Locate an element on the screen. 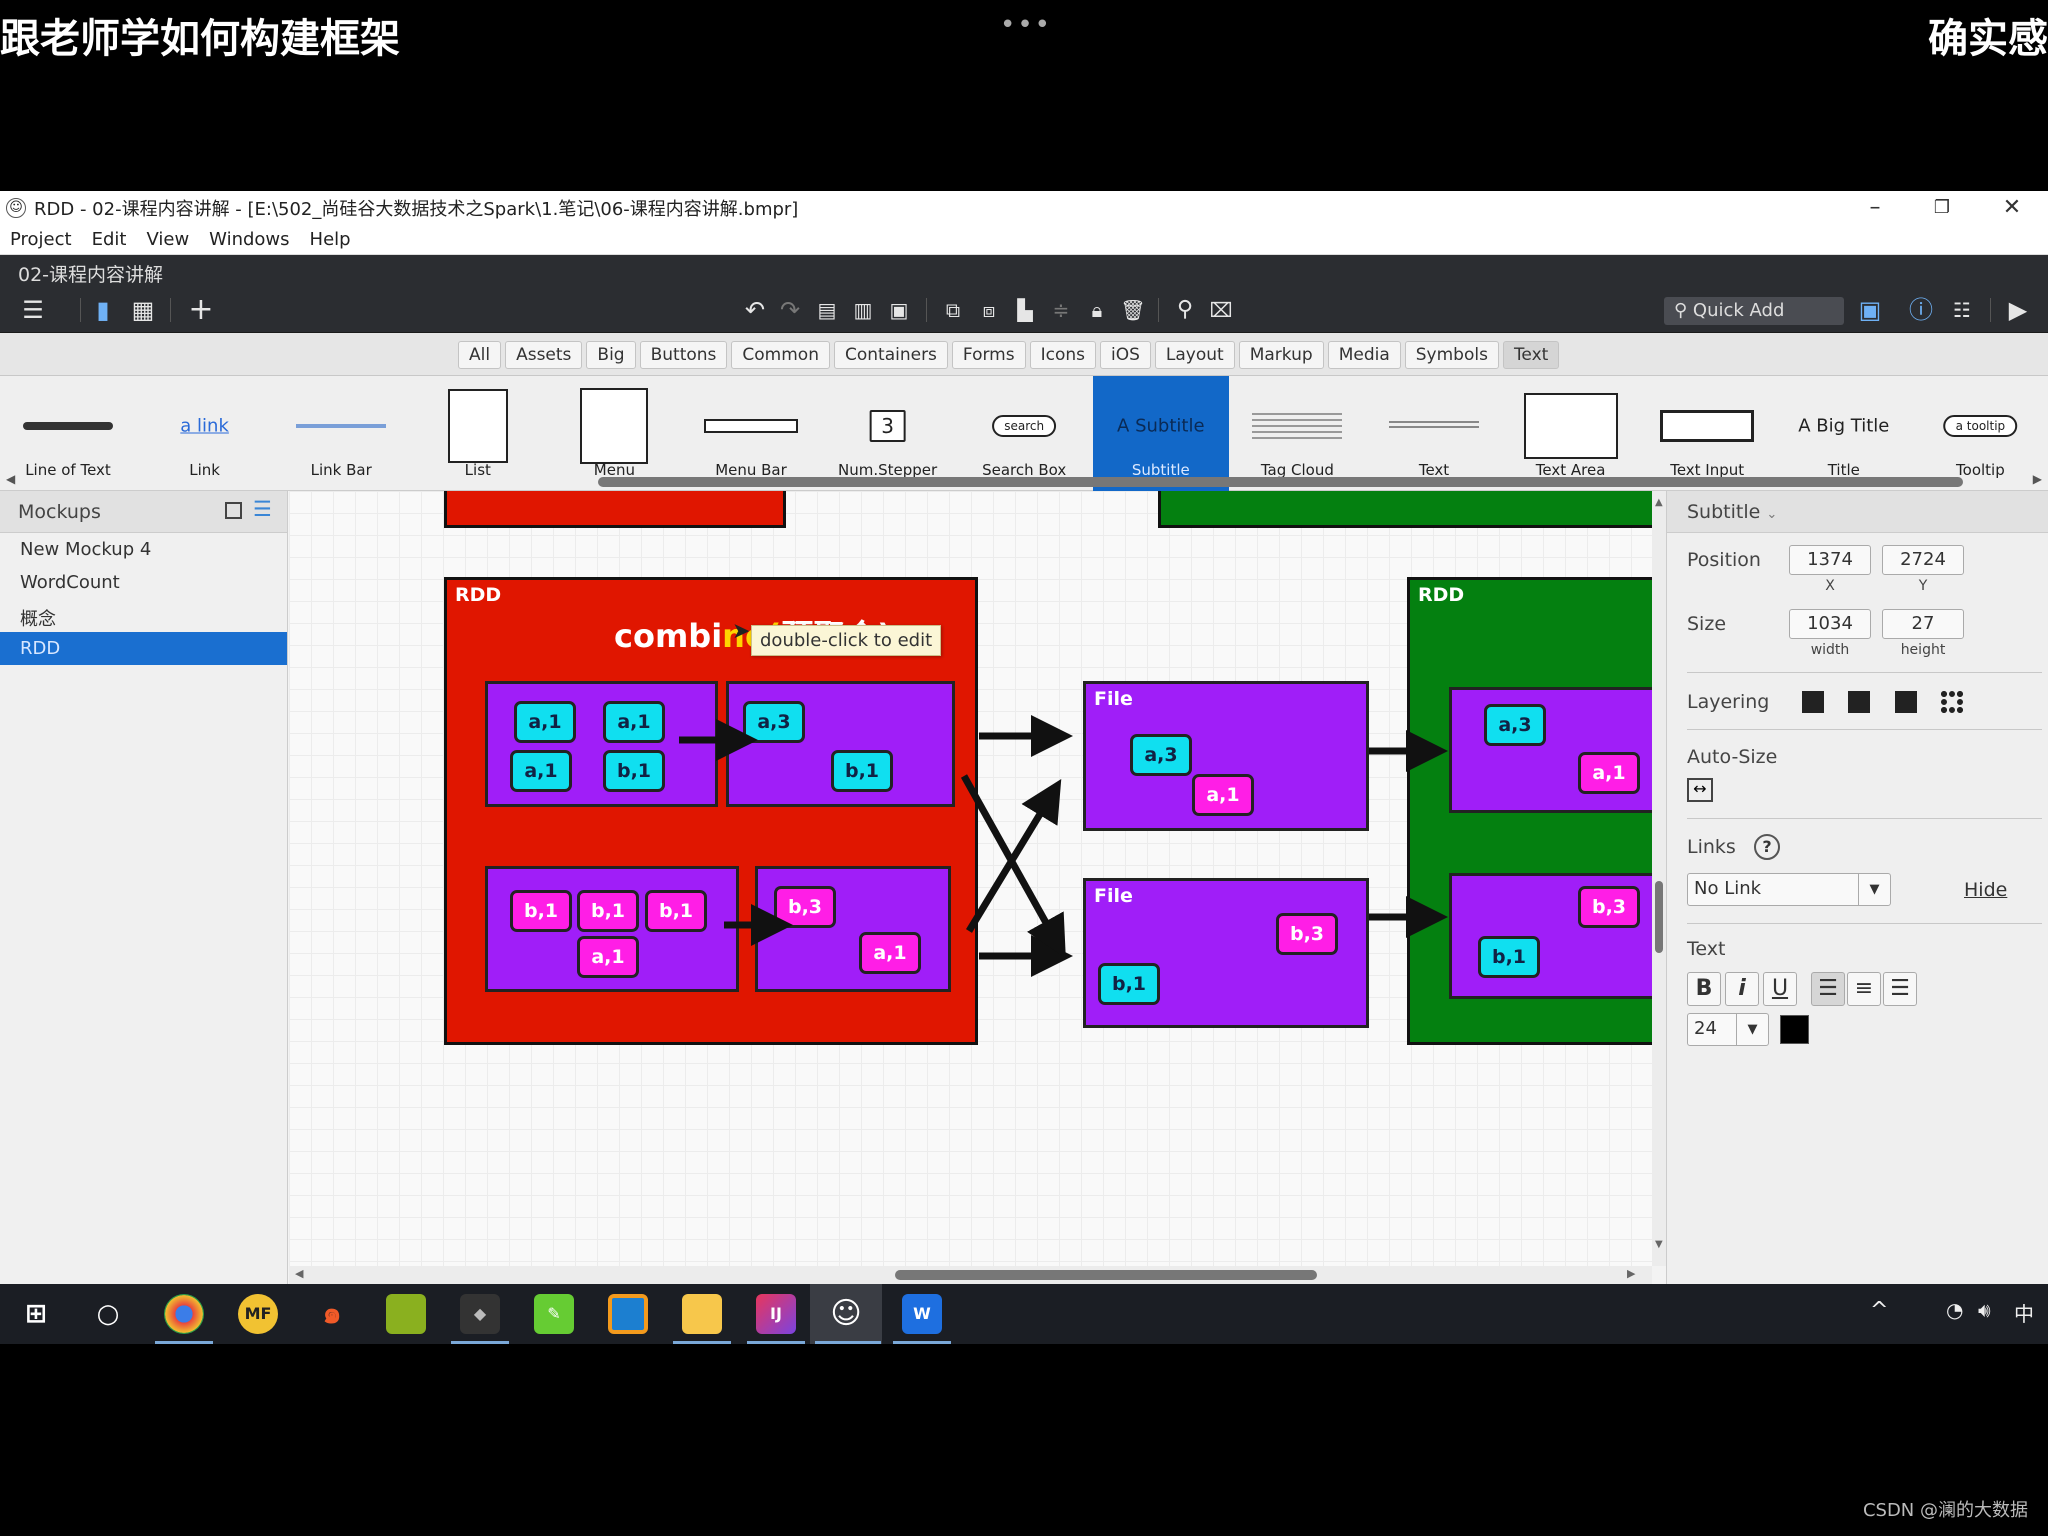 Image resolution: width=2048 pixels, height=1536 pixels. notepad-app-icon: ✎ is located at coordinates (554, 1314).